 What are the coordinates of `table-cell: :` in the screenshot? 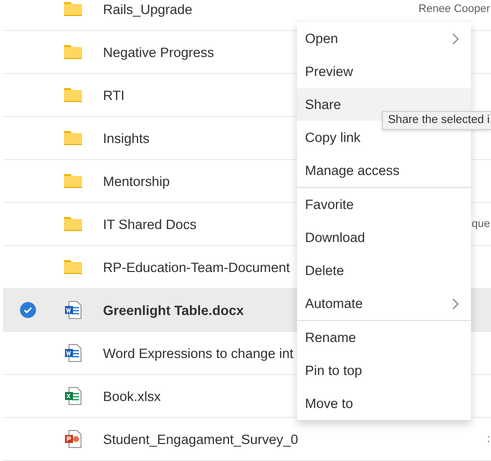 It's located at (488, 439).